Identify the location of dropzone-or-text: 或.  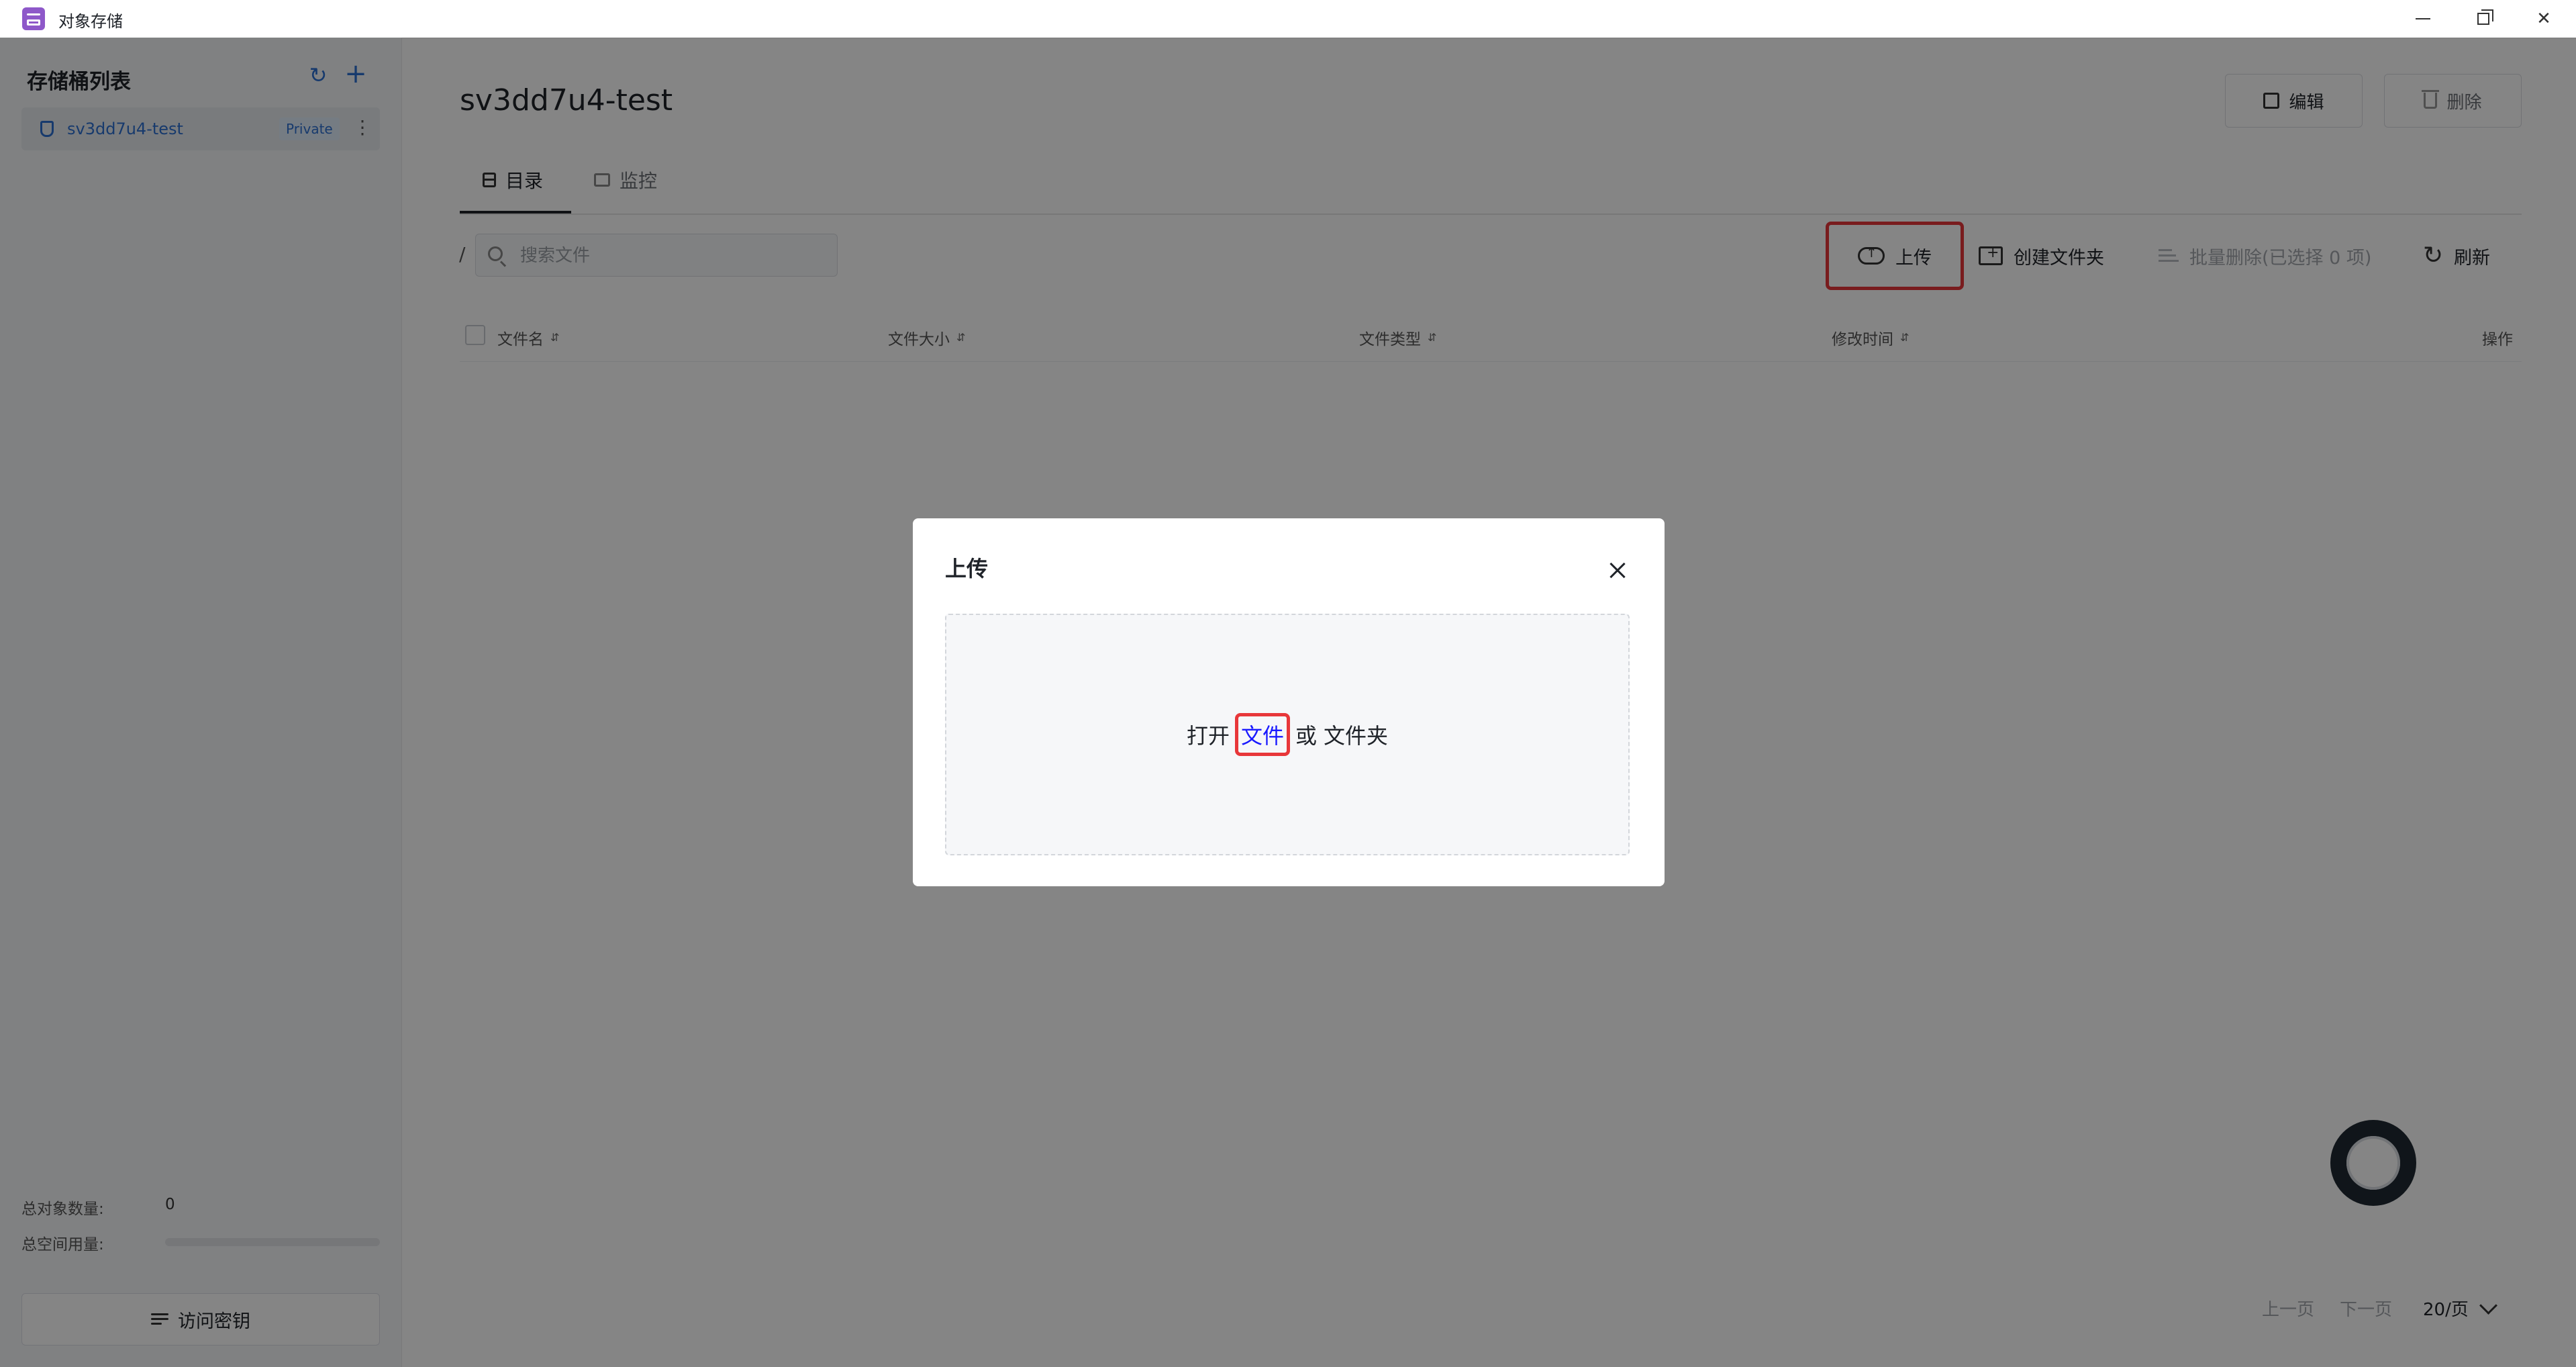
(1306, 736).